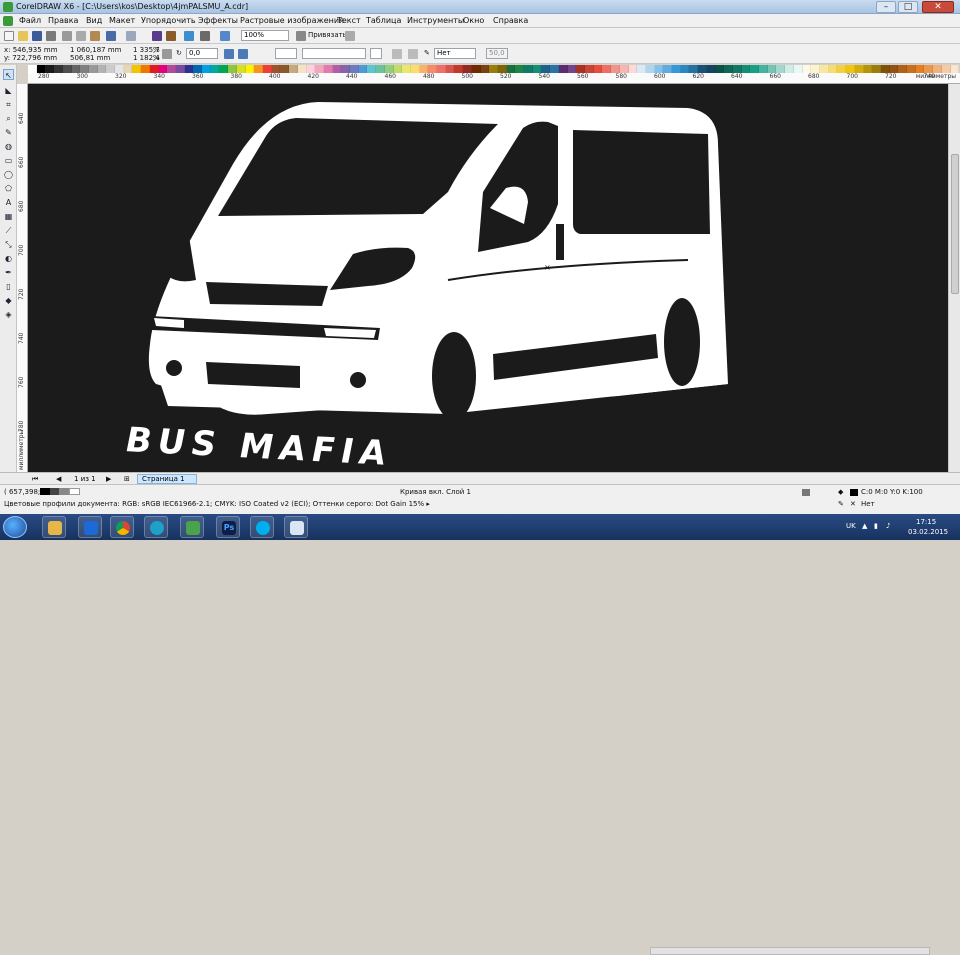 The width and height of the screenshot is (960, 955). Describe the element at coordinates (202, 53) in the screenshot. I see `angle-field: 0,0` at that location.